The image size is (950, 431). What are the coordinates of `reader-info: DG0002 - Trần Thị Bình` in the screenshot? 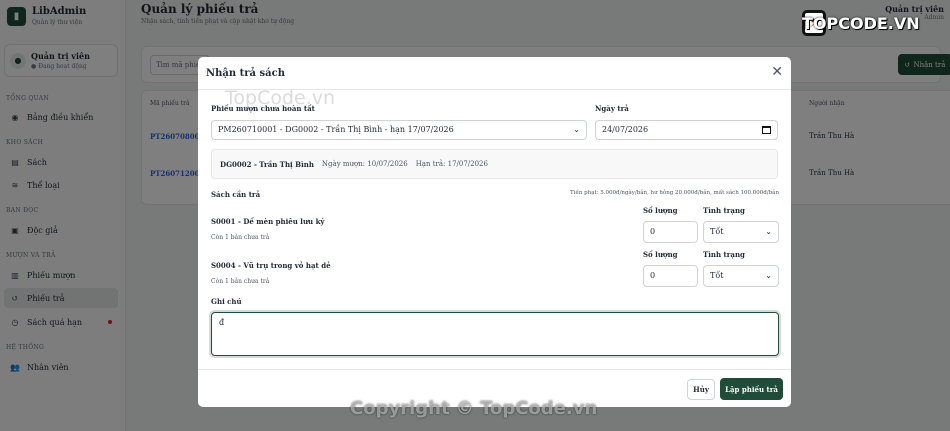 It's located at (267, 164).